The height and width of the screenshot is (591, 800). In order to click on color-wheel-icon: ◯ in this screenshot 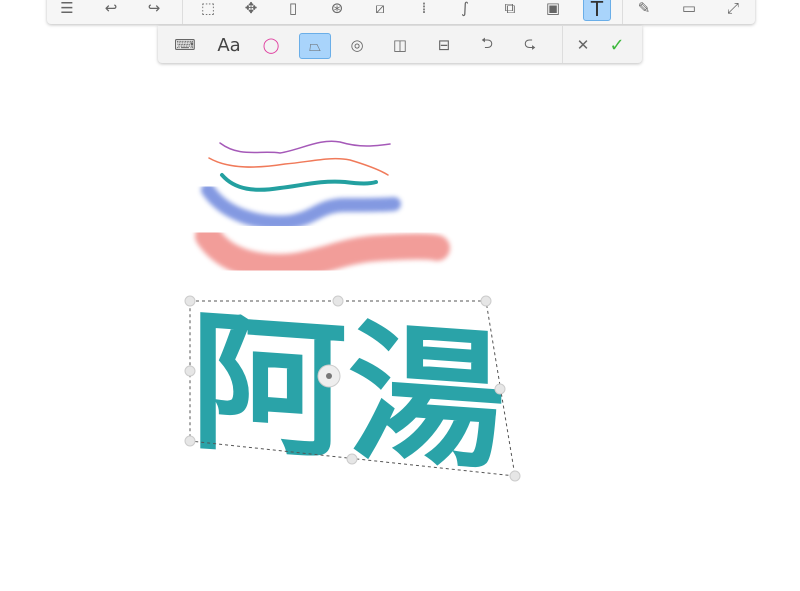, I will do `click(271, 45)`.